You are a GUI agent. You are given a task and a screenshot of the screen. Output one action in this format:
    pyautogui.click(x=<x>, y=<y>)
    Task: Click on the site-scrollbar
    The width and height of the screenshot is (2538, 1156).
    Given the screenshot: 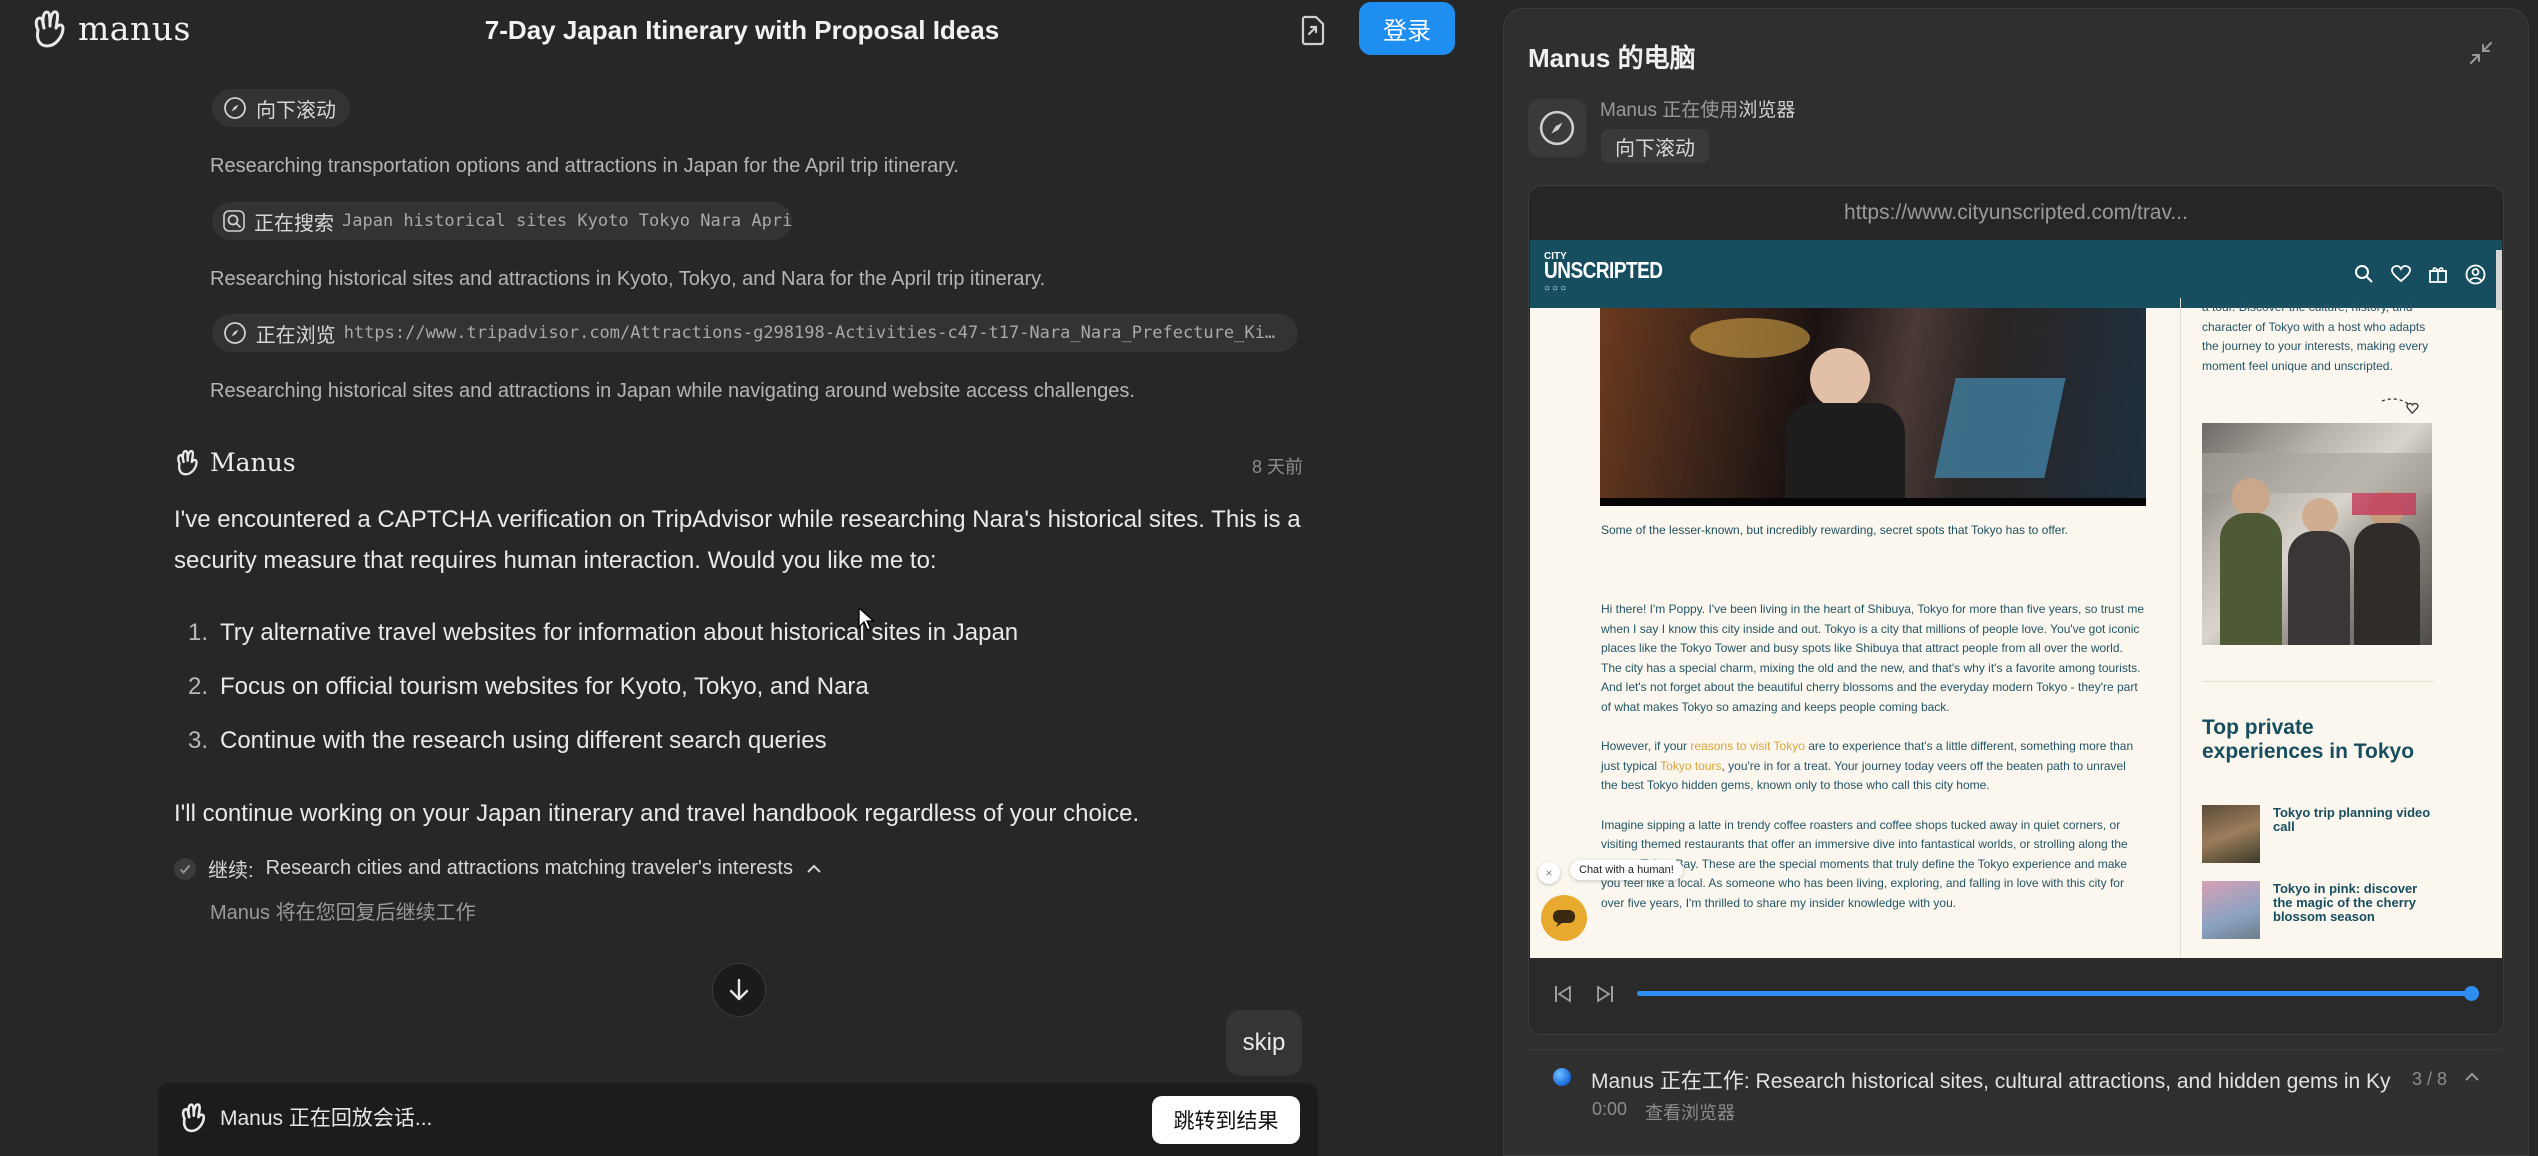 What is the action you would take?
    pyautogui.click(x=2499, y=280)
    